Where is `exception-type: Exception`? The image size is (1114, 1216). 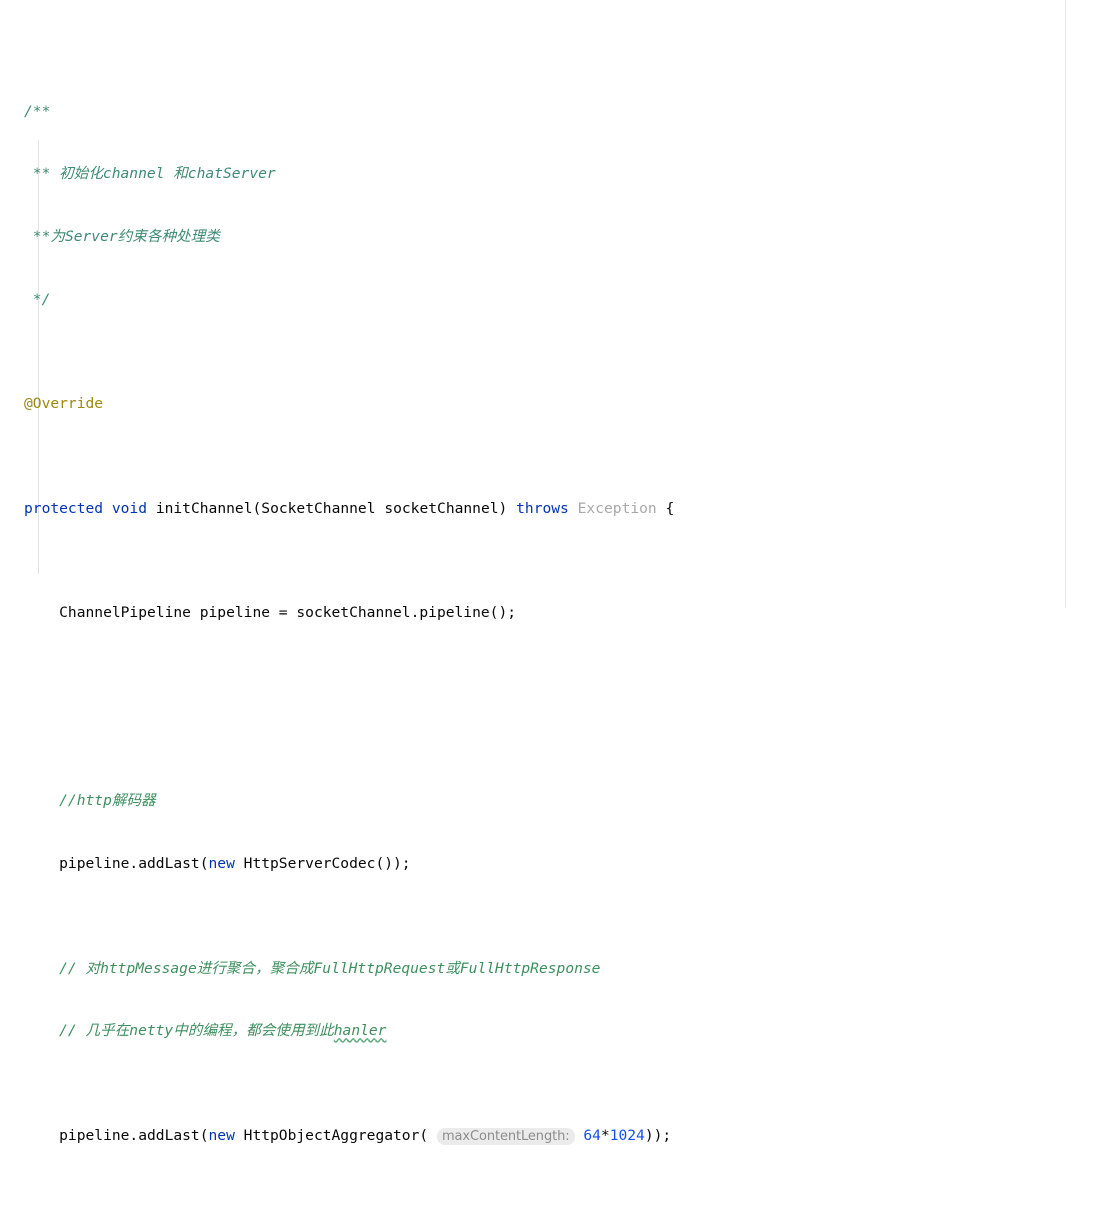 exception-type: Exception is located at coordinates (617, 508).